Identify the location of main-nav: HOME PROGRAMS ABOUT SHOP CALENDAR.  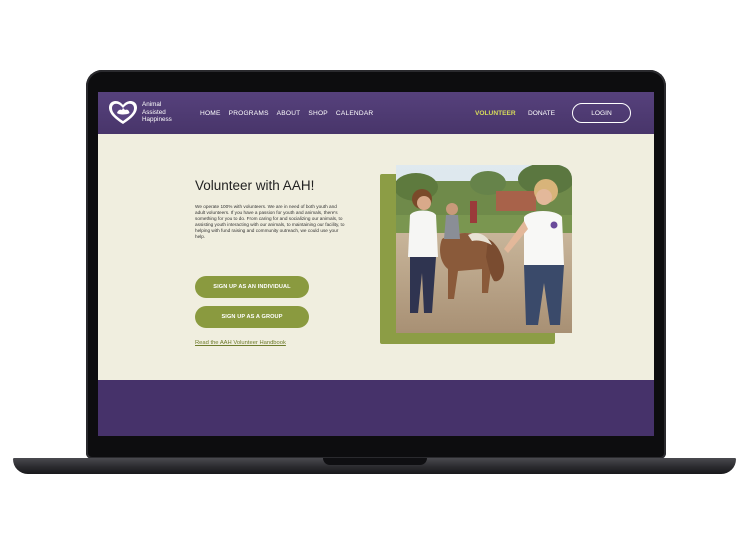
(286, 113).